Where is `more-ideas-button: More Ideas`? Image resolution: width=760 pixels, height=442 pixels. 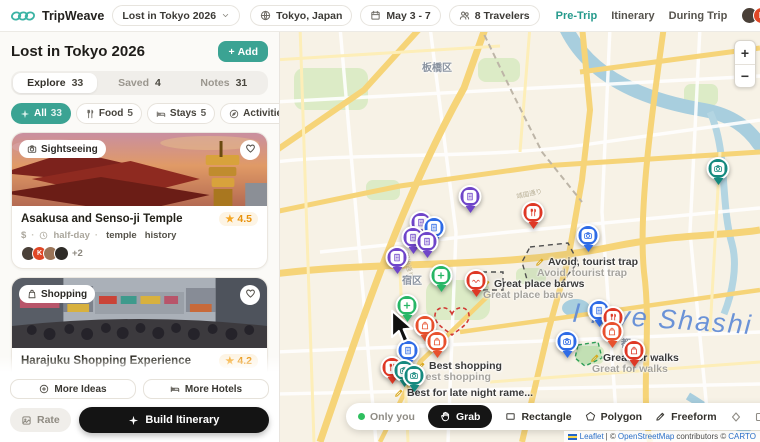
more-ideas-button: More Ideas is located at coordinates (73, 389).